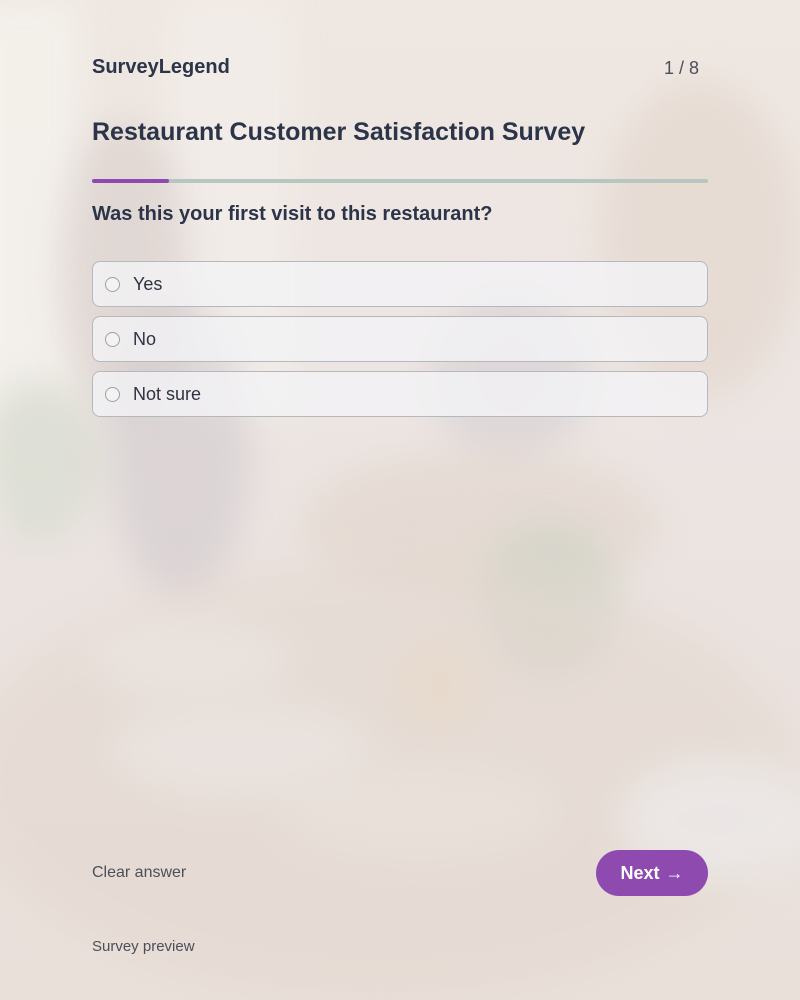 This screenshot has width=800, height=1000. I want to click on next-button: Next →, so click(652, 873).